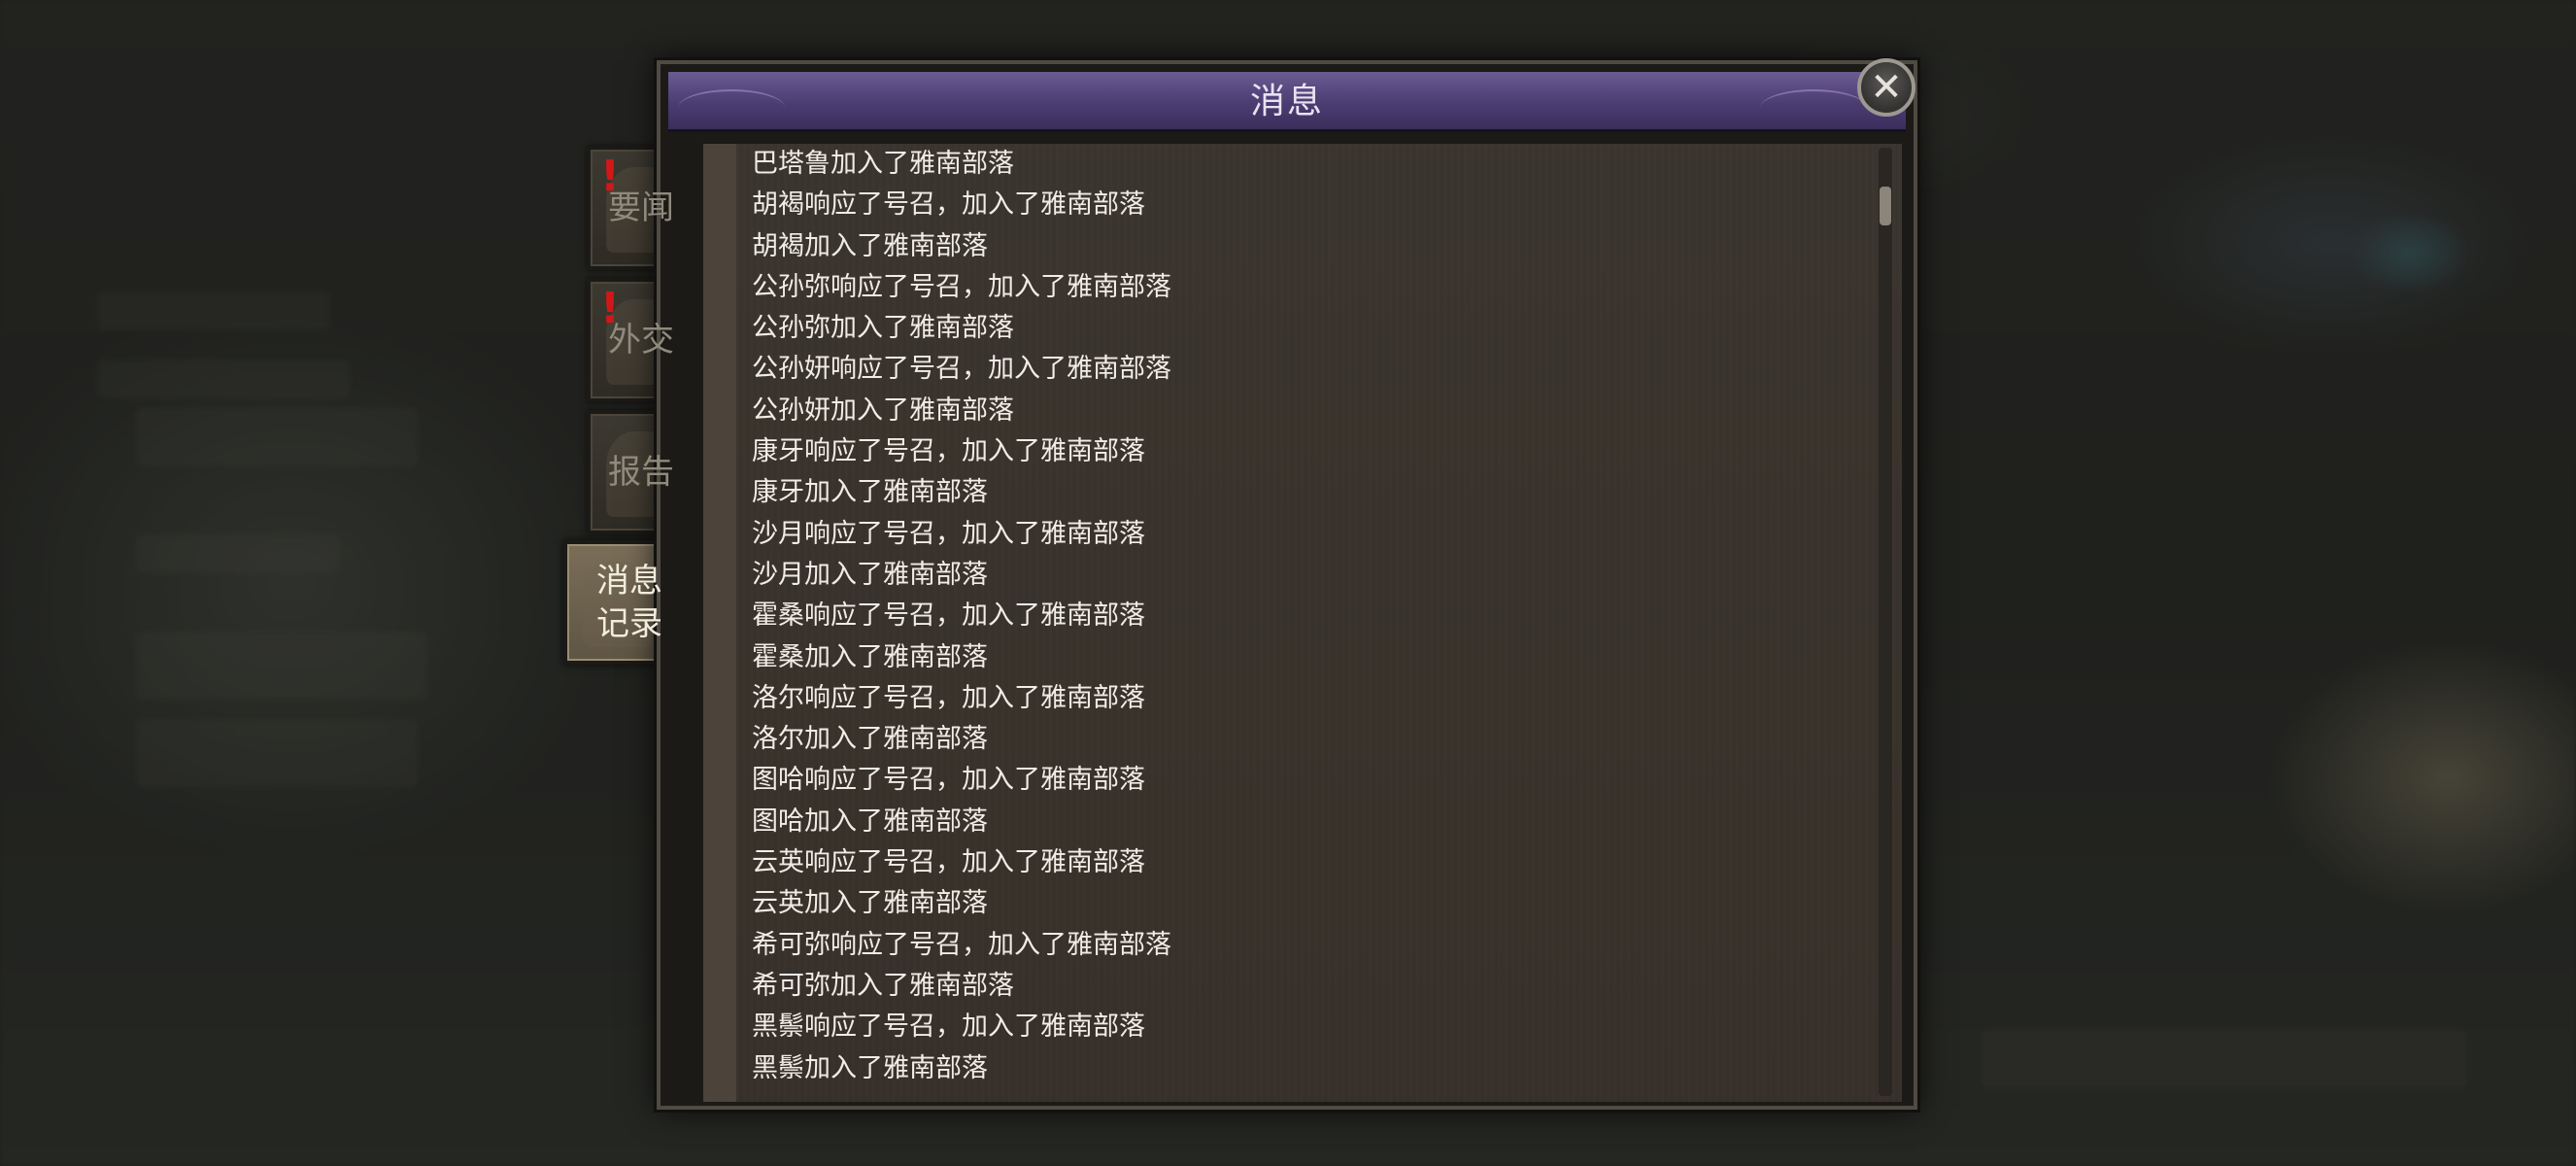  What do you see at coordinates (883, 328) in the screenshot?
I see `message-item: 公孙弥加入了雅南部落` at bounding box center [883, 328].